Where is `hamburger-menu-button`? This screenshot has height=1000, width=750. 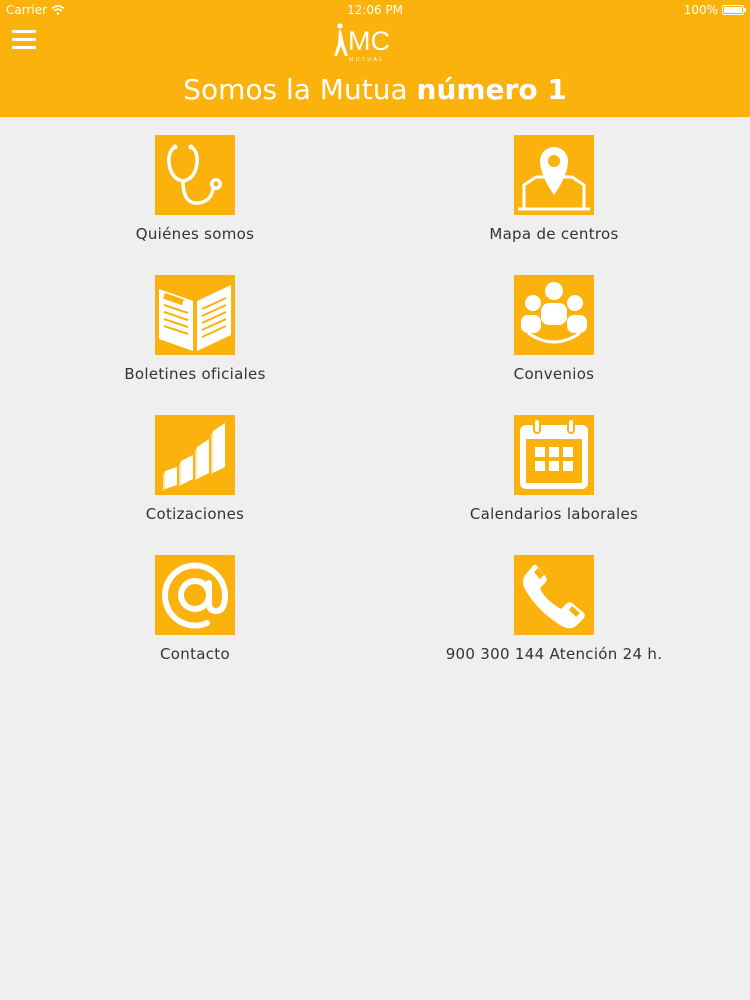 hamburger-menu-button is located at coordinates (24, 40).